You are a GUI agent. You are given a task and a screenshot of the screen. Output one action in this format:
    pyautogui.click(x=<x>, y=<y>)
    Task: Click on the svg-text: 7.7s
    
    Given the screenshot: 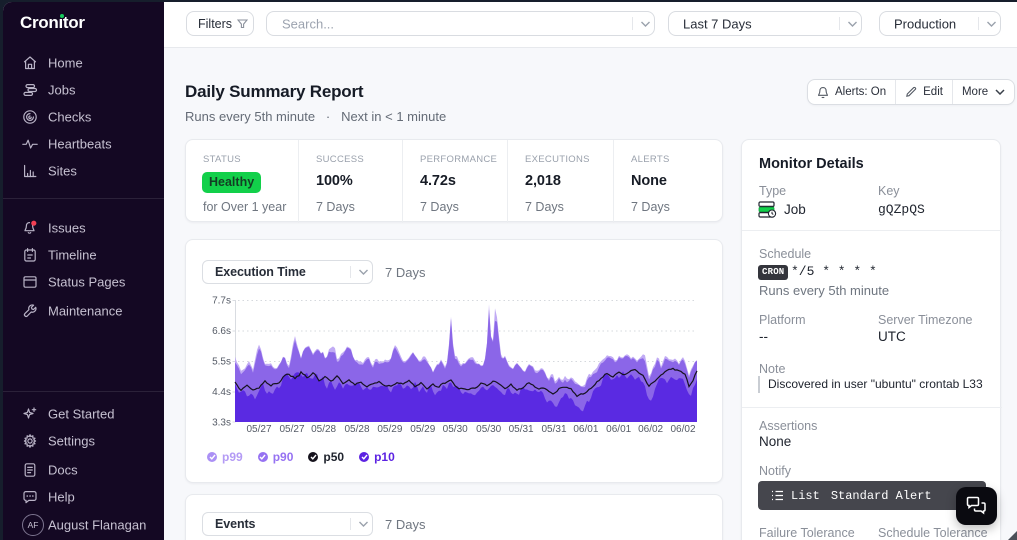 What is the action you would take?
    pyautogui.click(x=221, y=301)
    